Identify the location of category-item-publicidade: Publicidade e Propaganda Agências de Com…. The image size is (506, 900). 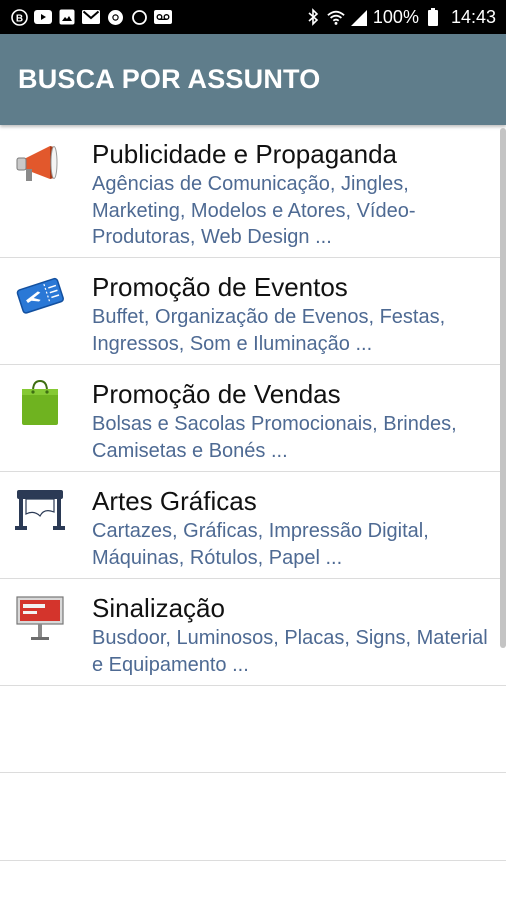
(253, 191).